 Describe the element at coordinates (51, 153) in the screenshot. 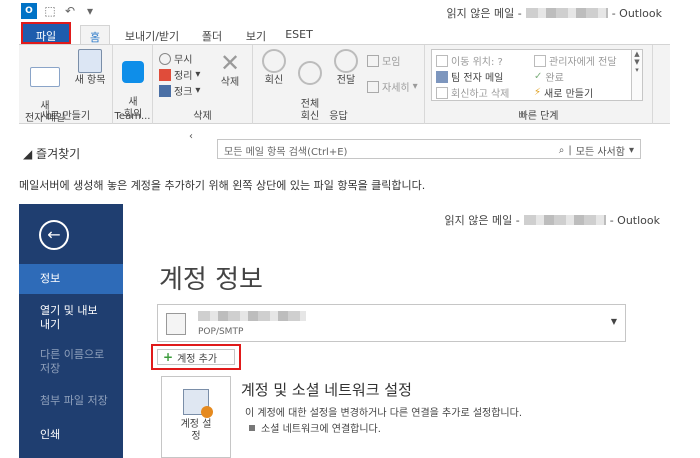

I see `favorites-header: ◢ 즐겨찾기` at that location.